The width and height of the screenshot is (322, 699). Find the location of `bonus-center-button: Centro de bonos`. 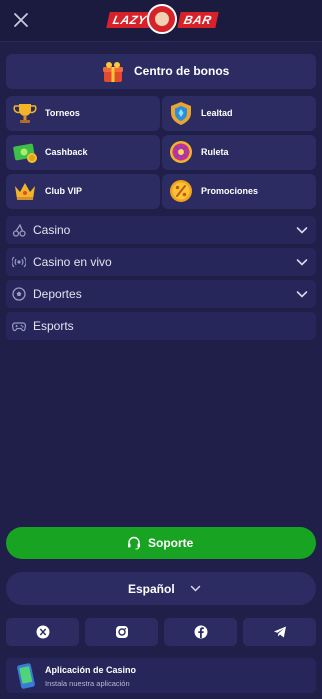

bonus-center-button: Centro de bonos is located at coordinates (161, 71).